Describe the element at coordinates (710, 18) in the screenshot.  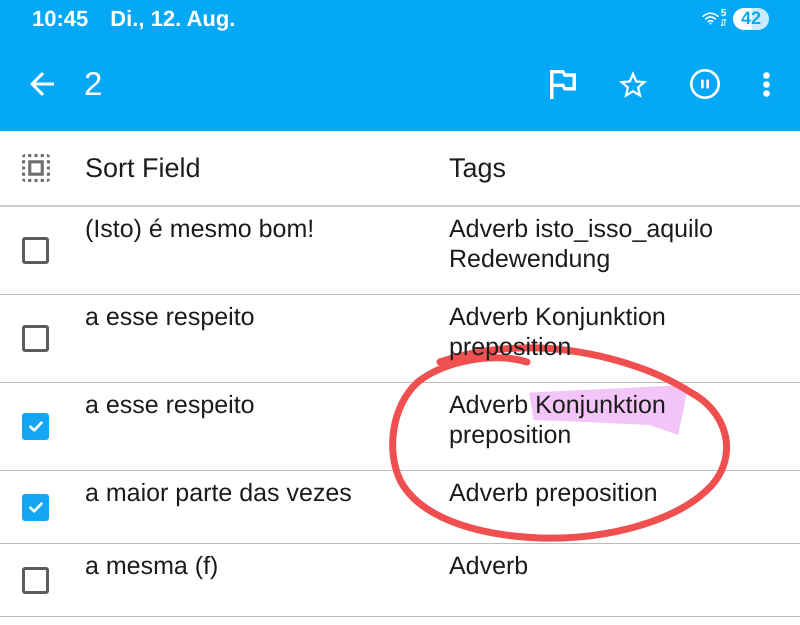
I see `wifi-icon` at that location.